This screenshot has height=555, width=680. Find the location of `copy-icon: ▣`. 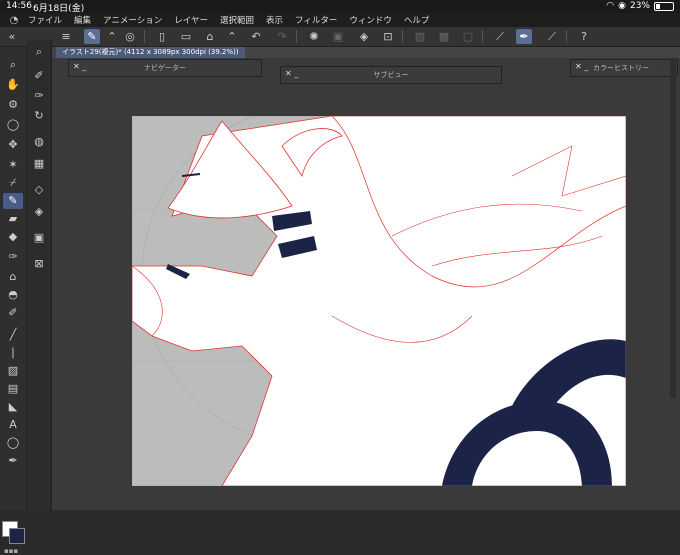

copy-icon: ▣ is located at coordinates (338, 36).